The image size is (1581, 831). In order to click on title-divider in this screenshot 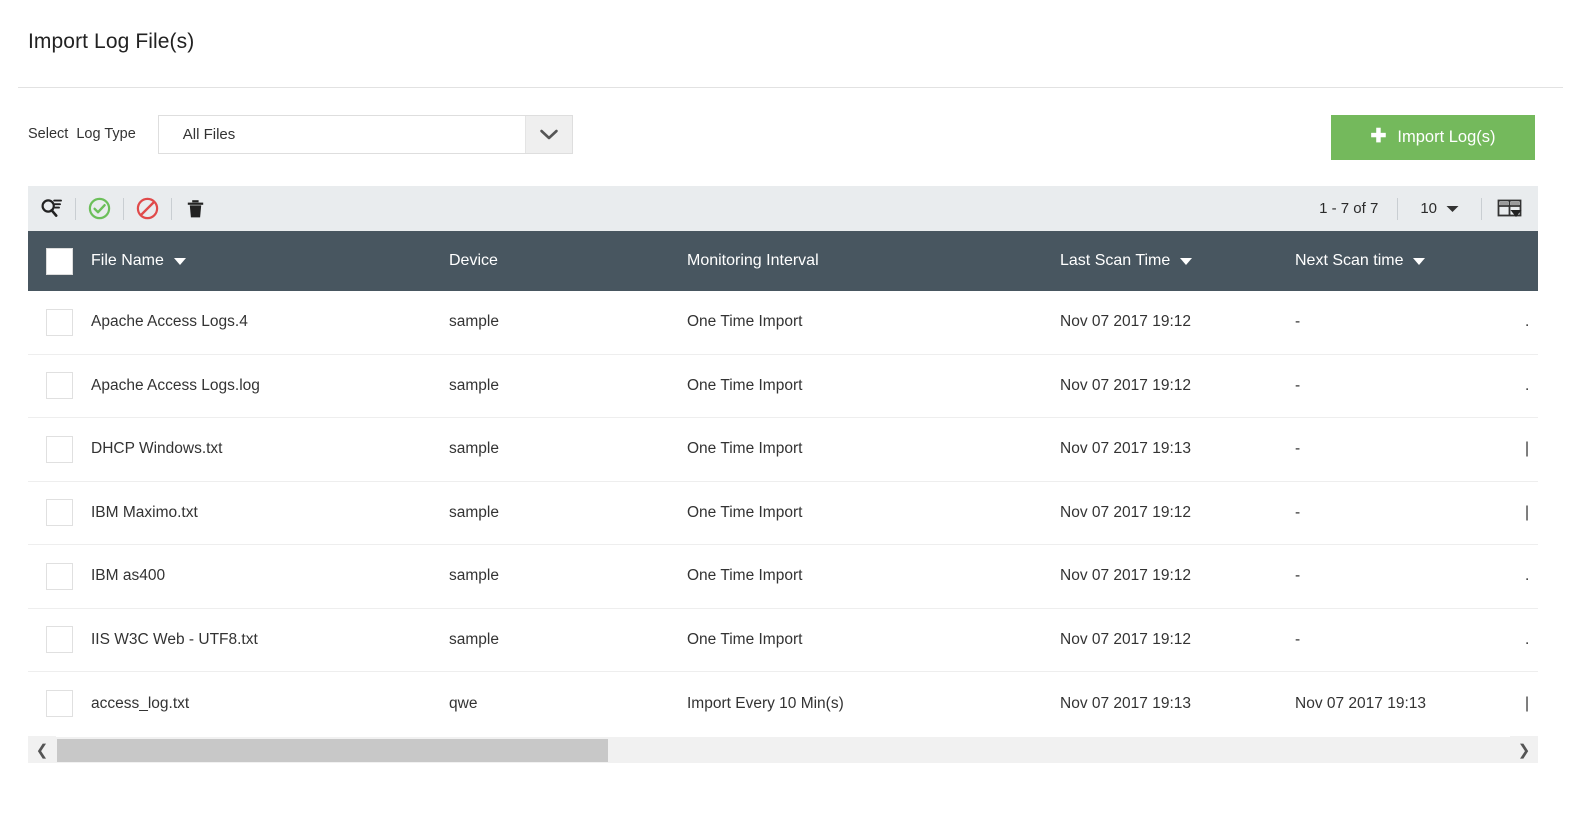, I will do `click(790, 87)`.